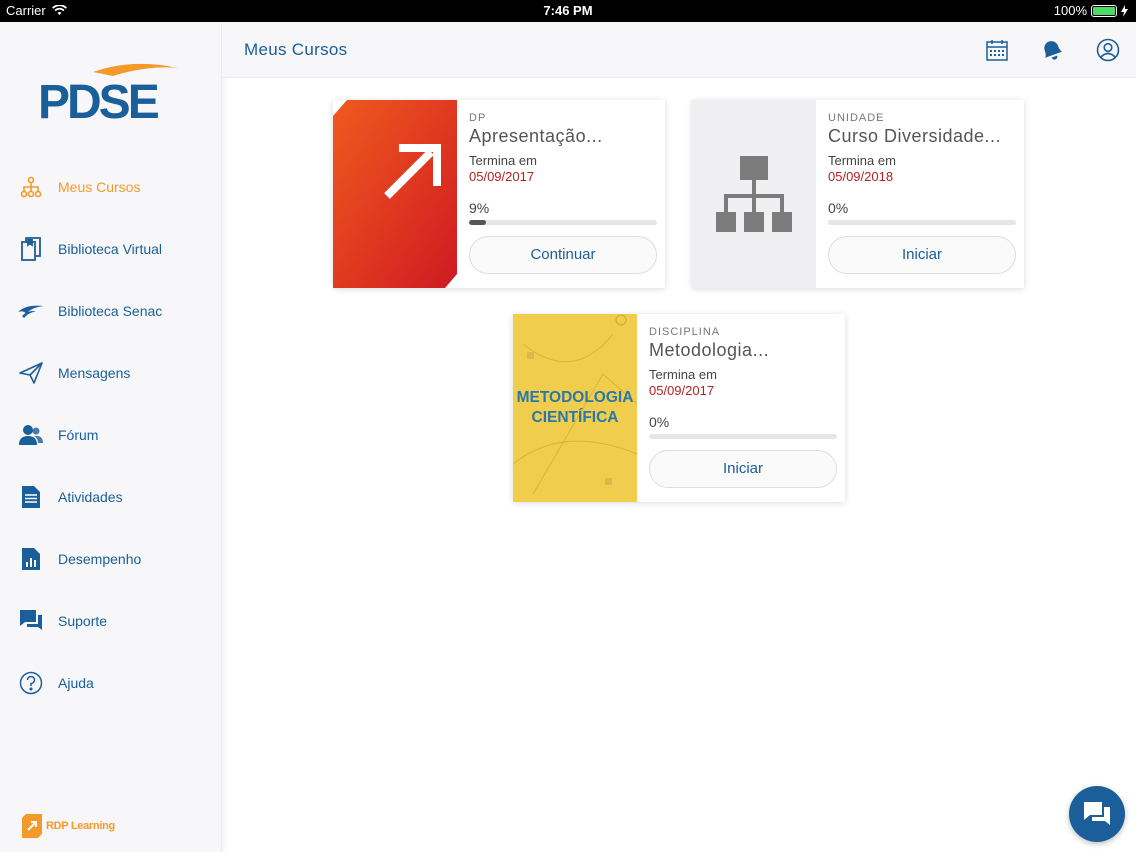 Image resolution: width=1136 pixels, height=852 pixels. What do you see at coordinates (99, 187) in the screenshot?
I see `sidebar-item-label: Meus Cursos` at bounding box center [99, 187].